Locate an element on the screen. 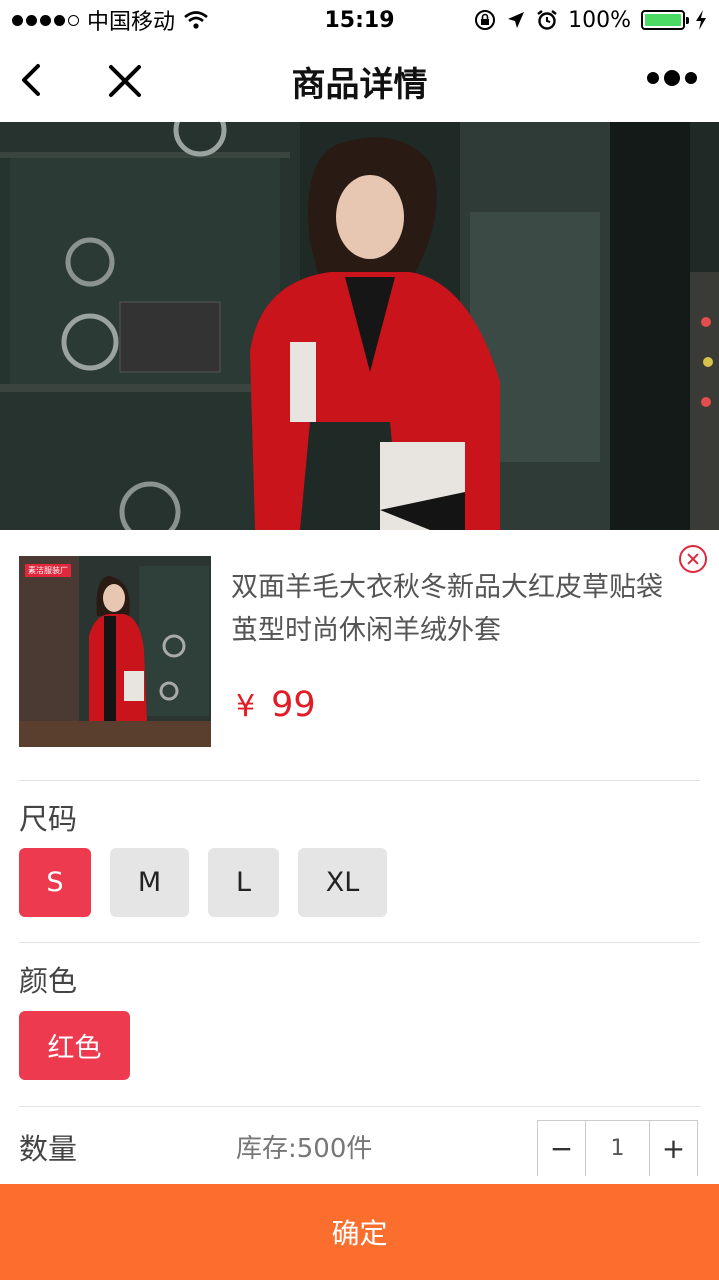  battery-icon is located at coordinates (665, 20).